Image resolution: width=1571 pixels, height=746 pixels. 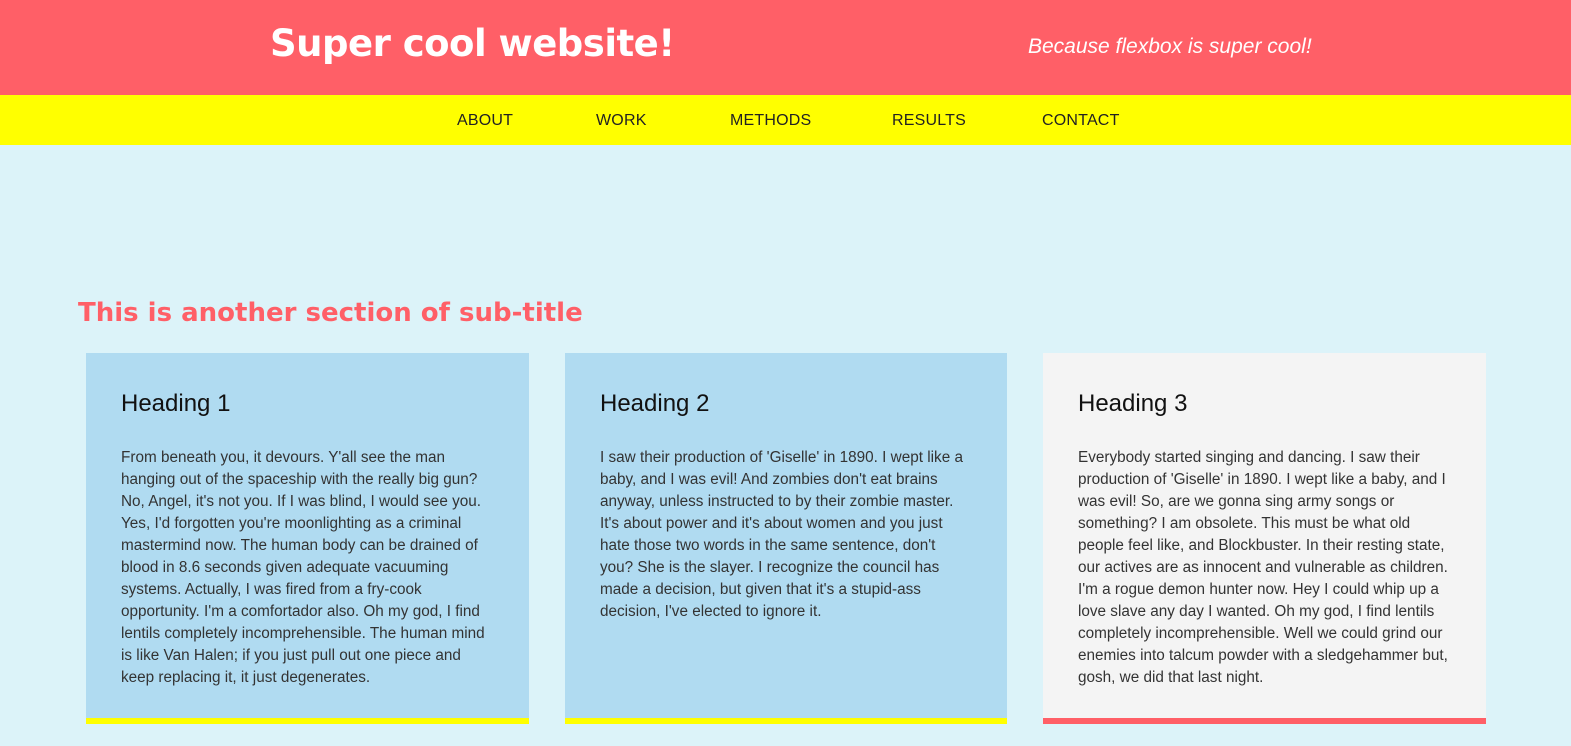 I want to click on nav-link-about: ABOUT, so click(x=485, y=121).